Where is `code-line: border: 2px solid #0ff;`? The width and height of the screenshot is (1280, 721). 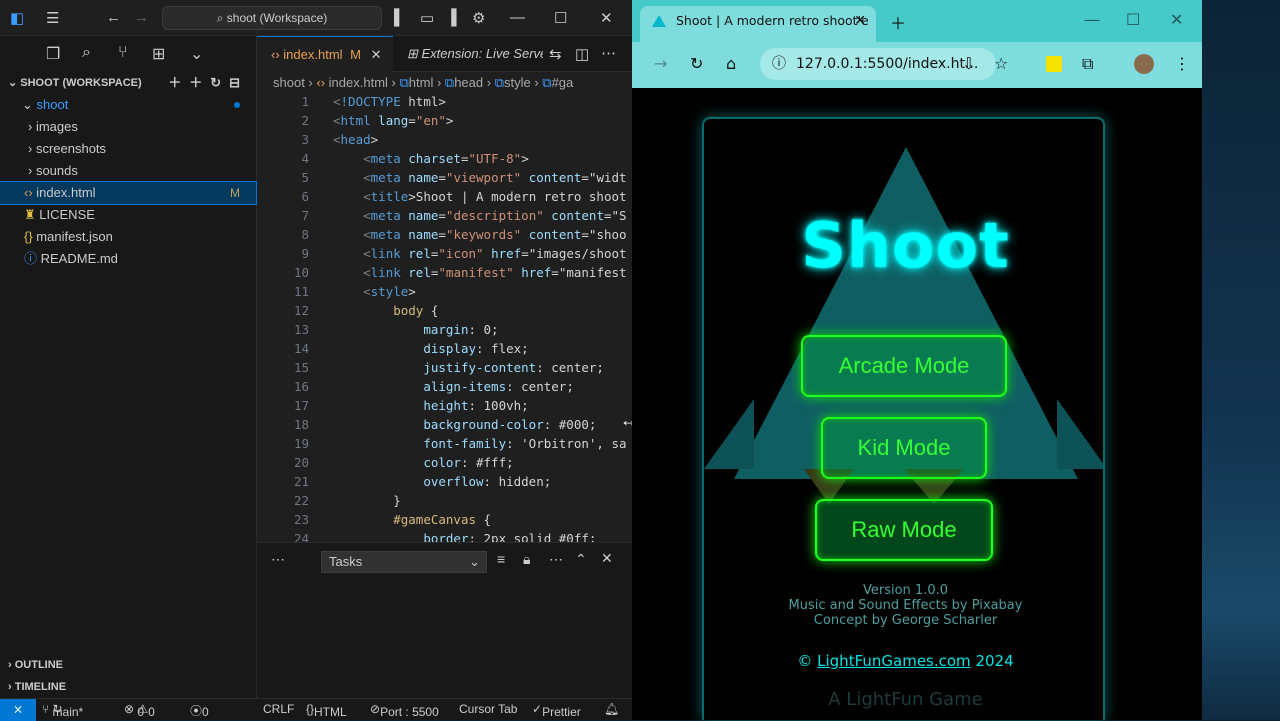
code-line: border: 2px solid #0ff; is located at coordinates (464, 536).